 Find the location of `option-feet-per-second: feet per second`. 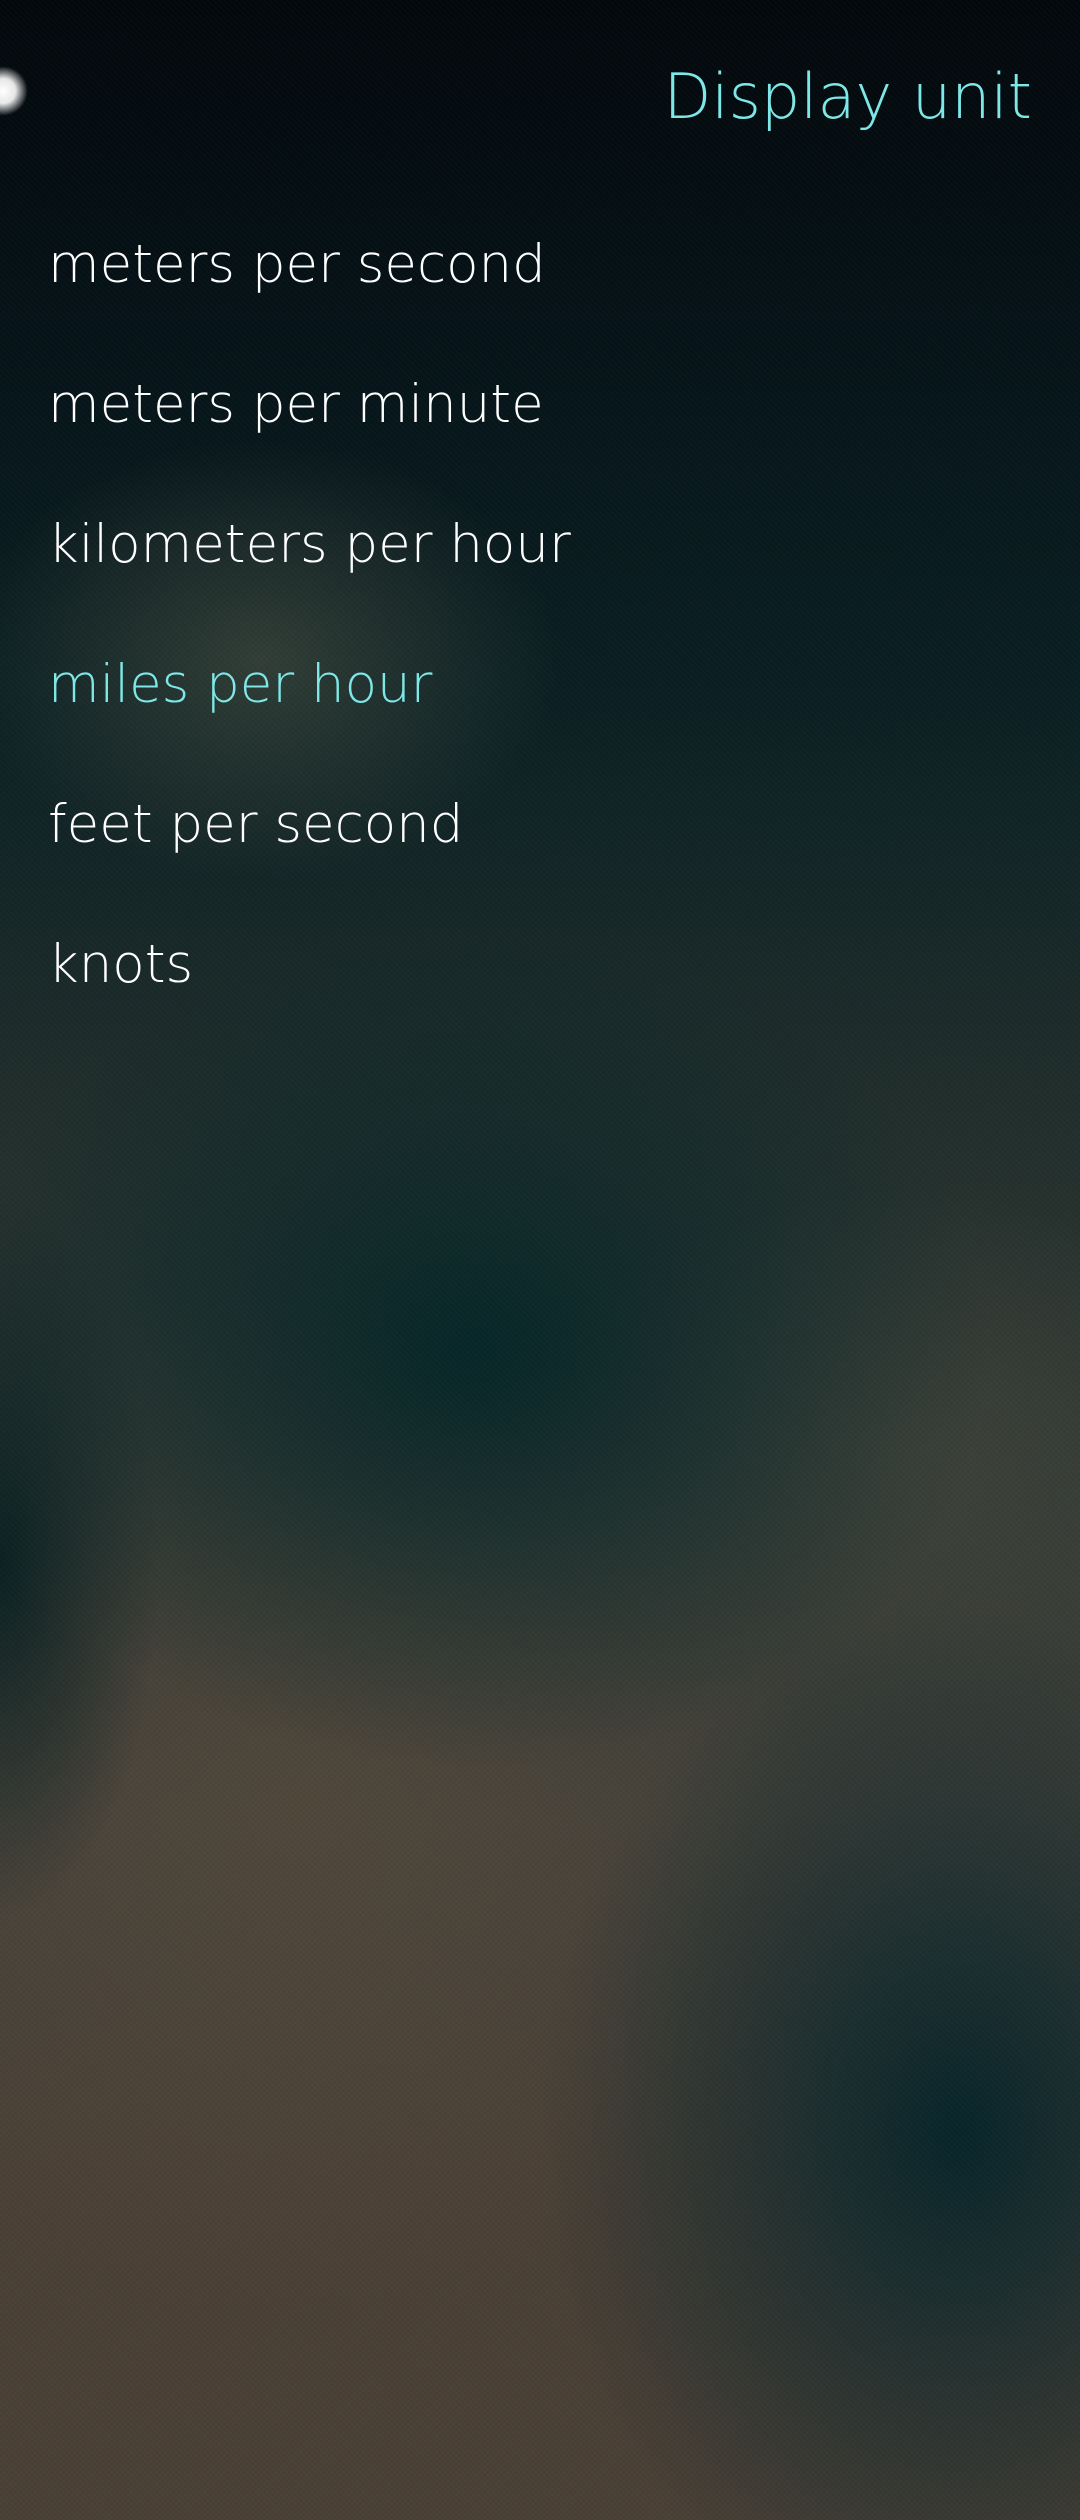

option-feet-per-second: feet per second is located at coordinates (540, 824).